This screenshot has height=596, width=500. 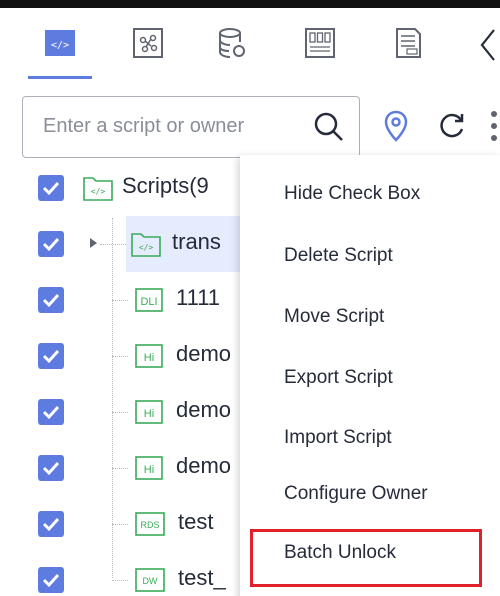 I want to click on row-label: test, so click(x=196, y=521).